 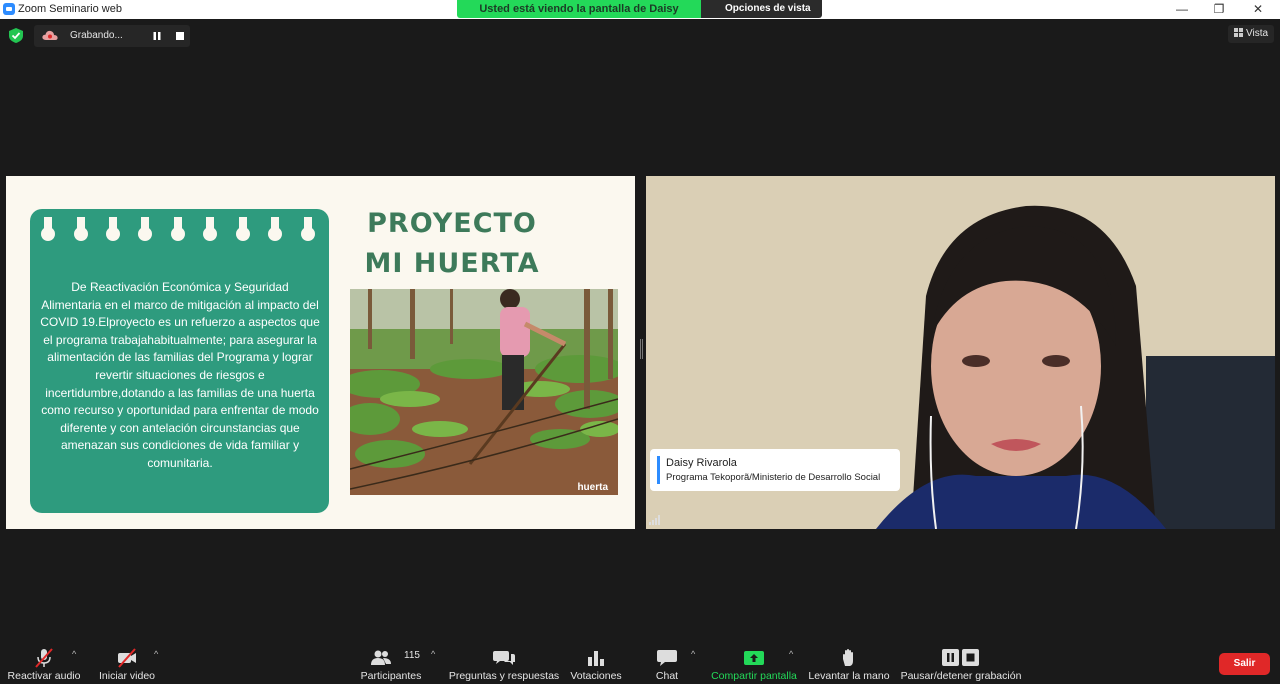 What do you see at coordinates (1238, 32) in the screenshot?
I see `grid-view-icon` at bounding box center [1238, 32].